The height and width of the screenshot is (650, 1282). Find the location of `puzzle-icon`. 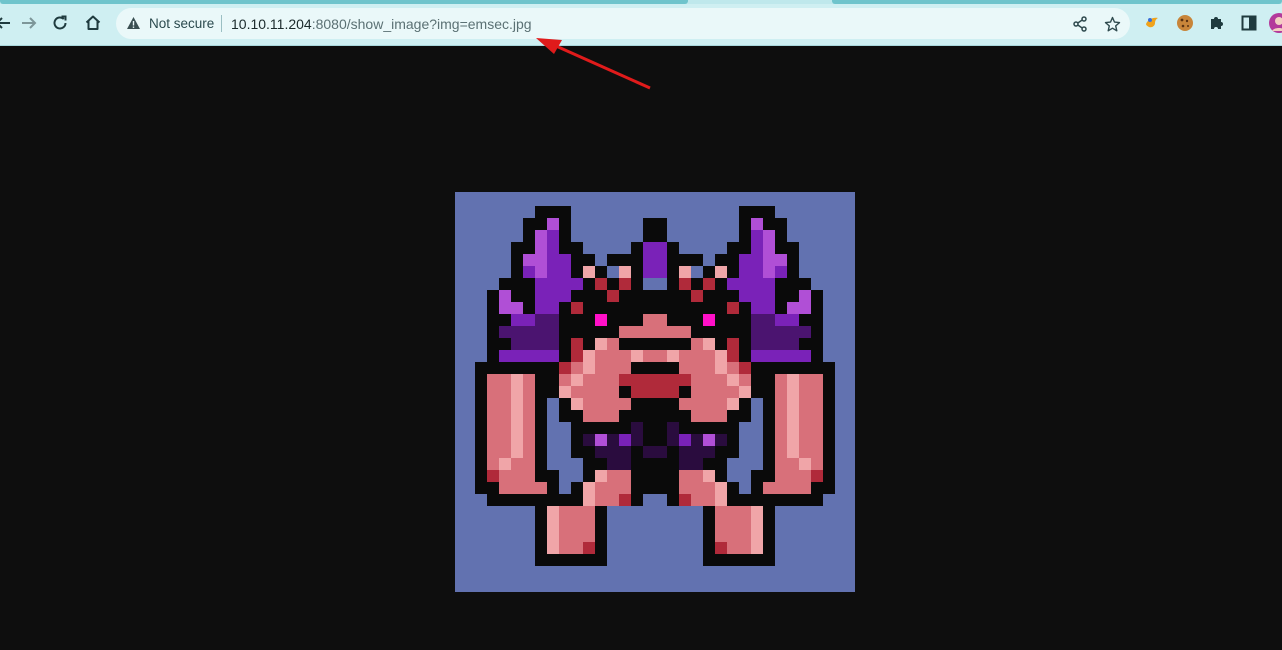

puzzle-icon is located at coordinates (1217, 23).